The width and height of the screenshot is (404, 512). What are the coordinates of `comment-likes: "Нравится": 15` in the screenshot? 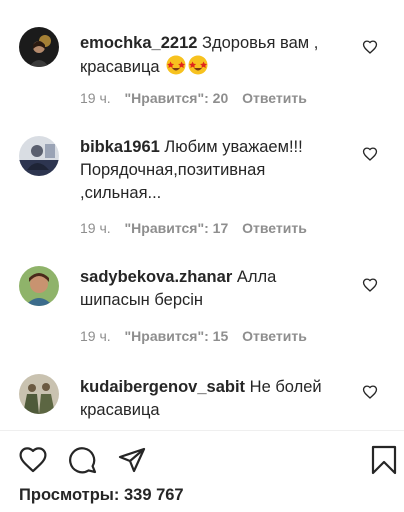 It's located at (177, 336).